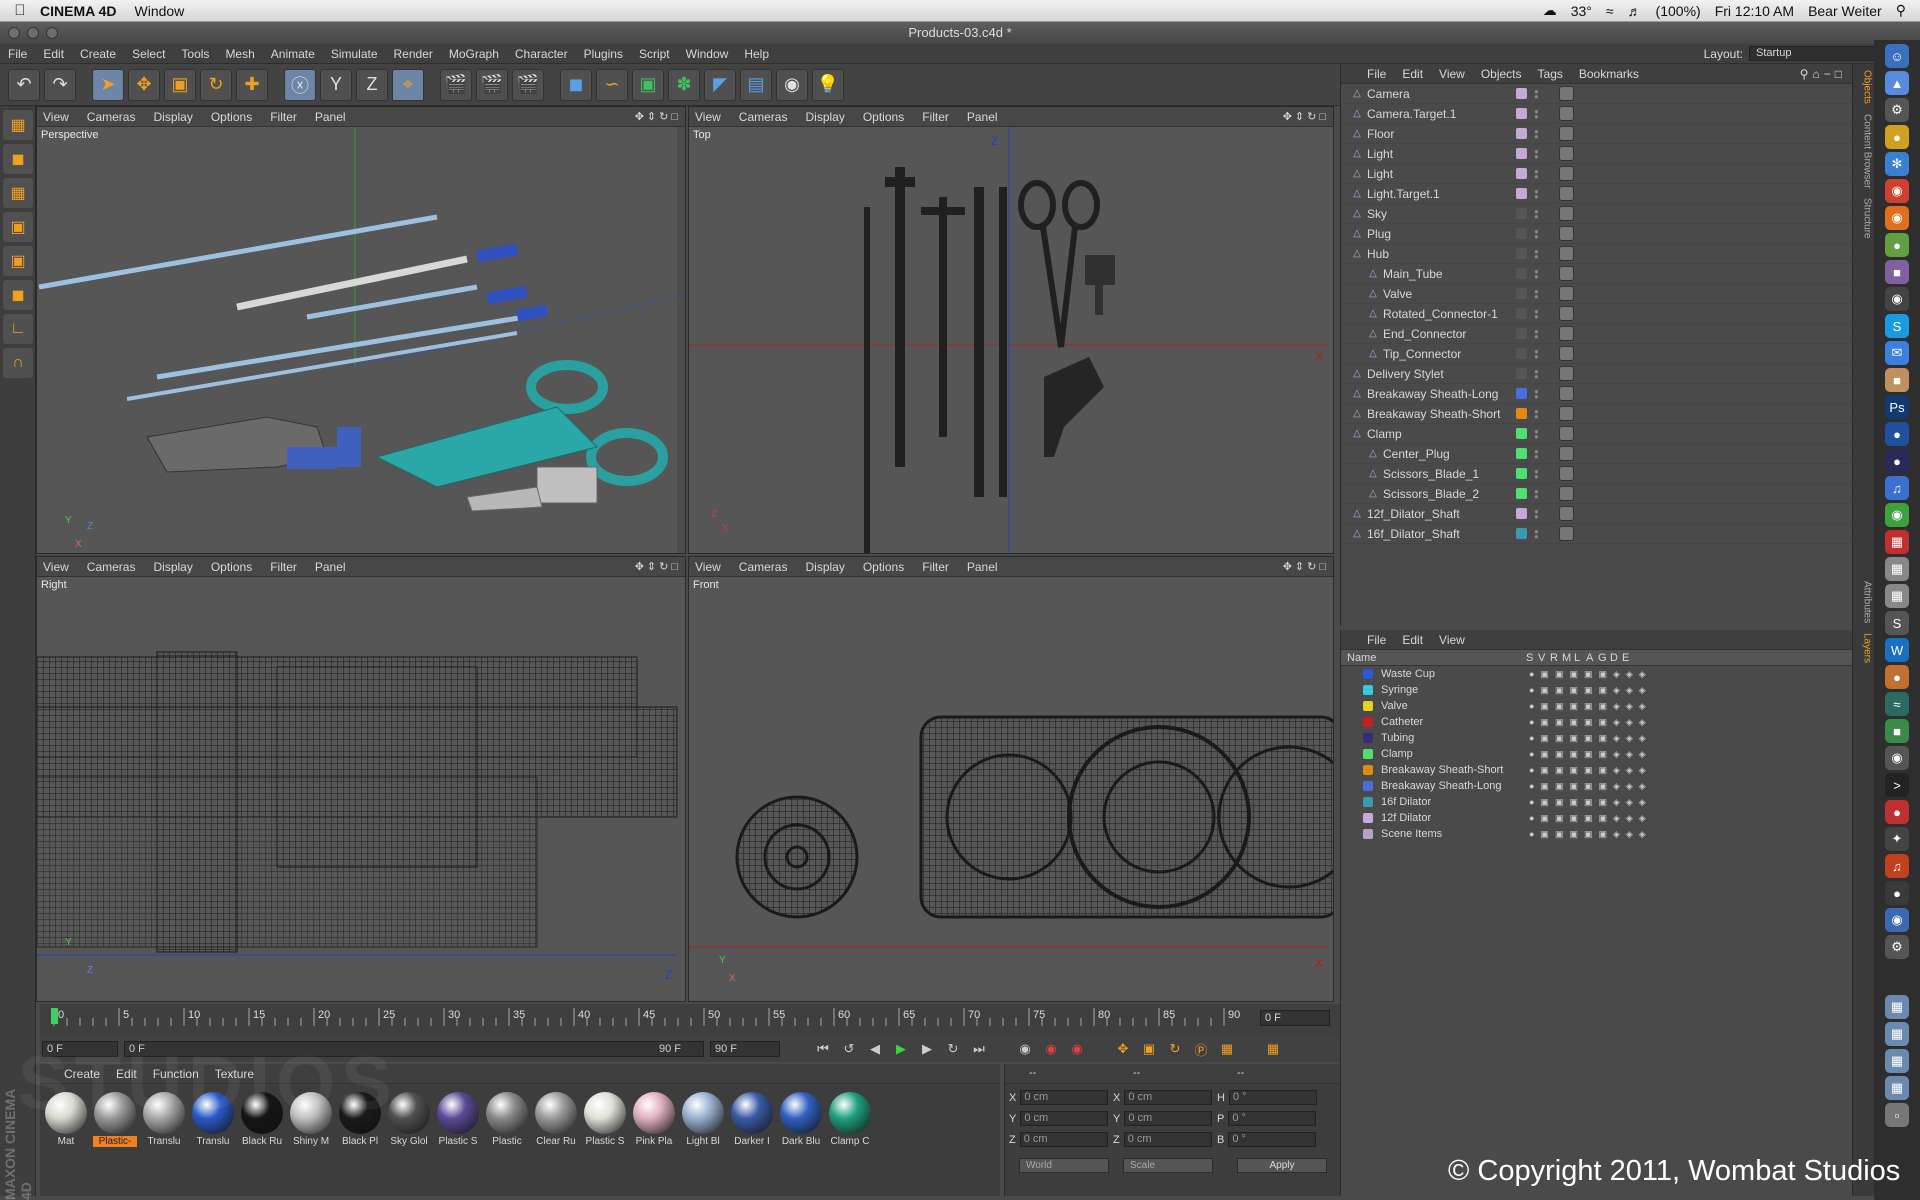 This screenshot has width=1920, height=1200. I want to click on material-swatch: Clear Ru, so click(556, 1119).